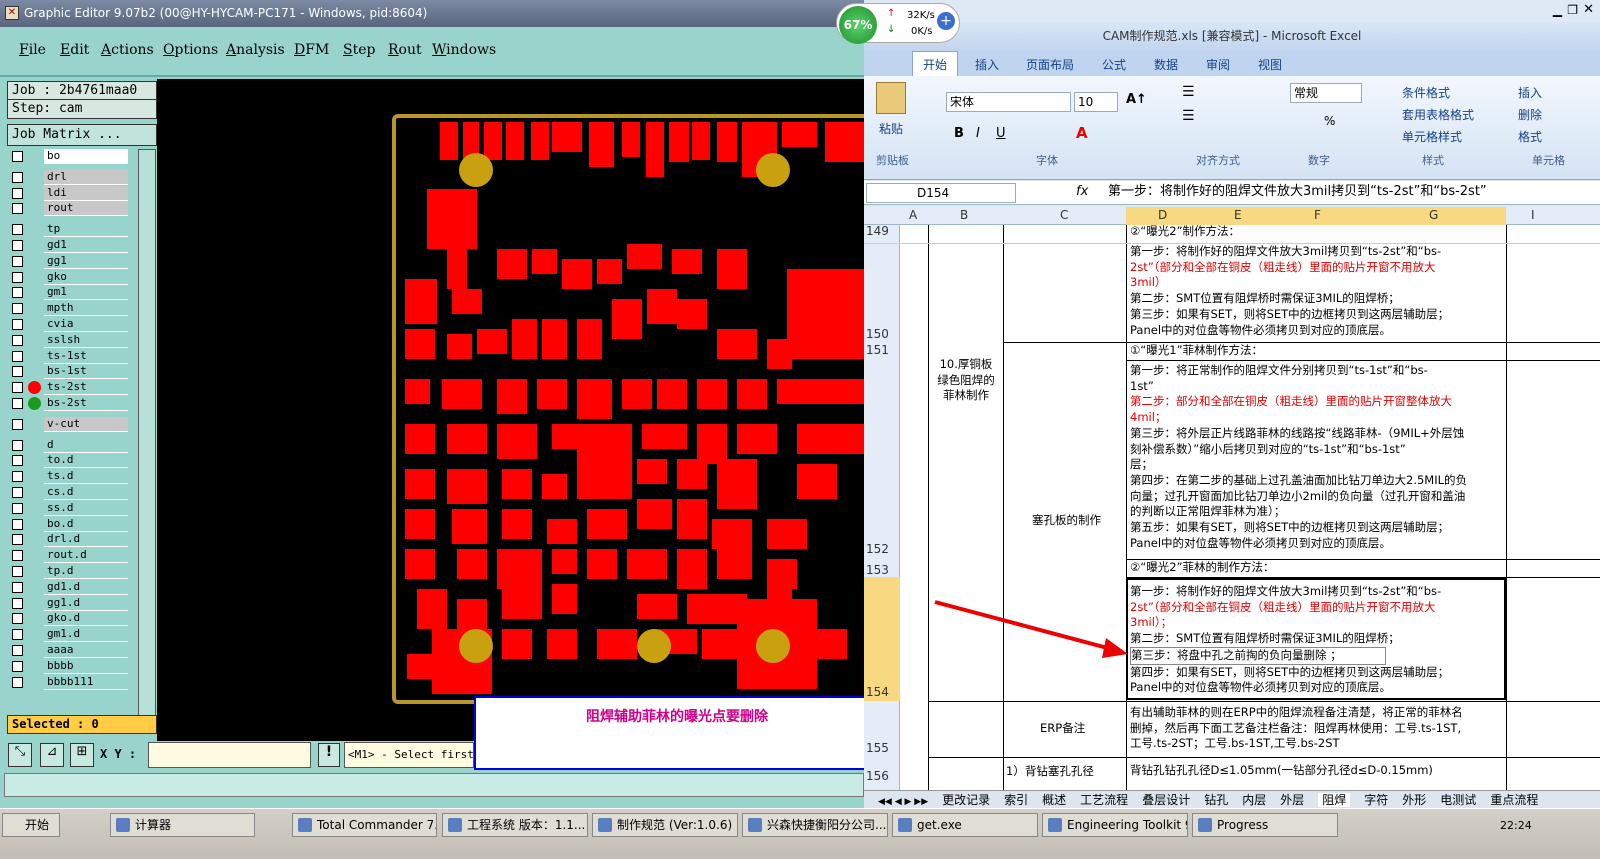  Describe the element at coordinates (1557, 10) in the screenshot. I see `minimize-icon: ▁` at that location.